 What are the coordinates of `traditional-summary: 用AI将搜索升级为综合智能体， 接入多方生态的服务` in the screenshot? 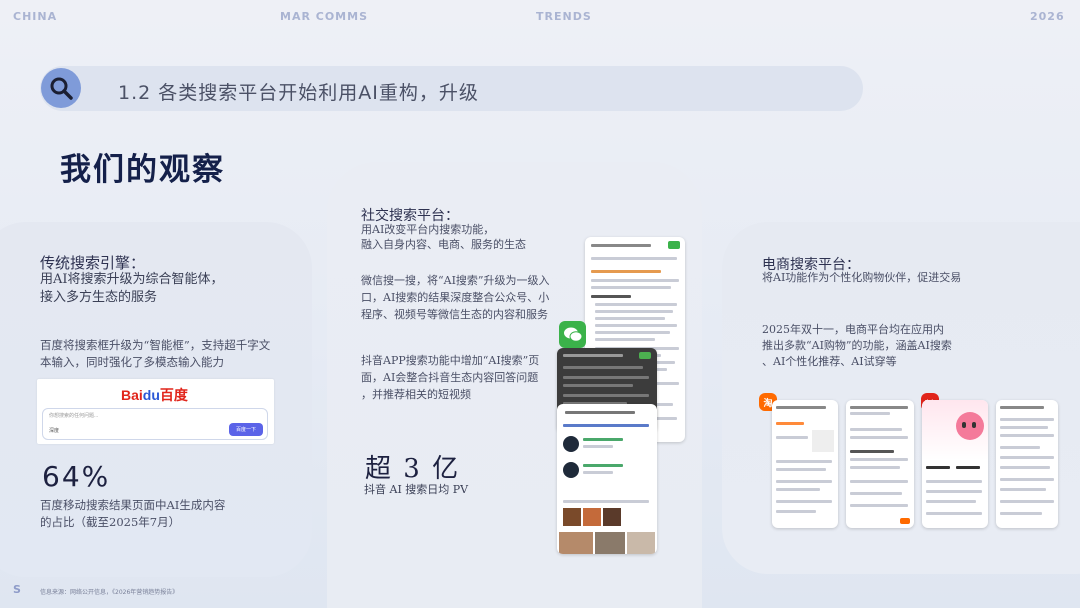 It's located at (132, 288).